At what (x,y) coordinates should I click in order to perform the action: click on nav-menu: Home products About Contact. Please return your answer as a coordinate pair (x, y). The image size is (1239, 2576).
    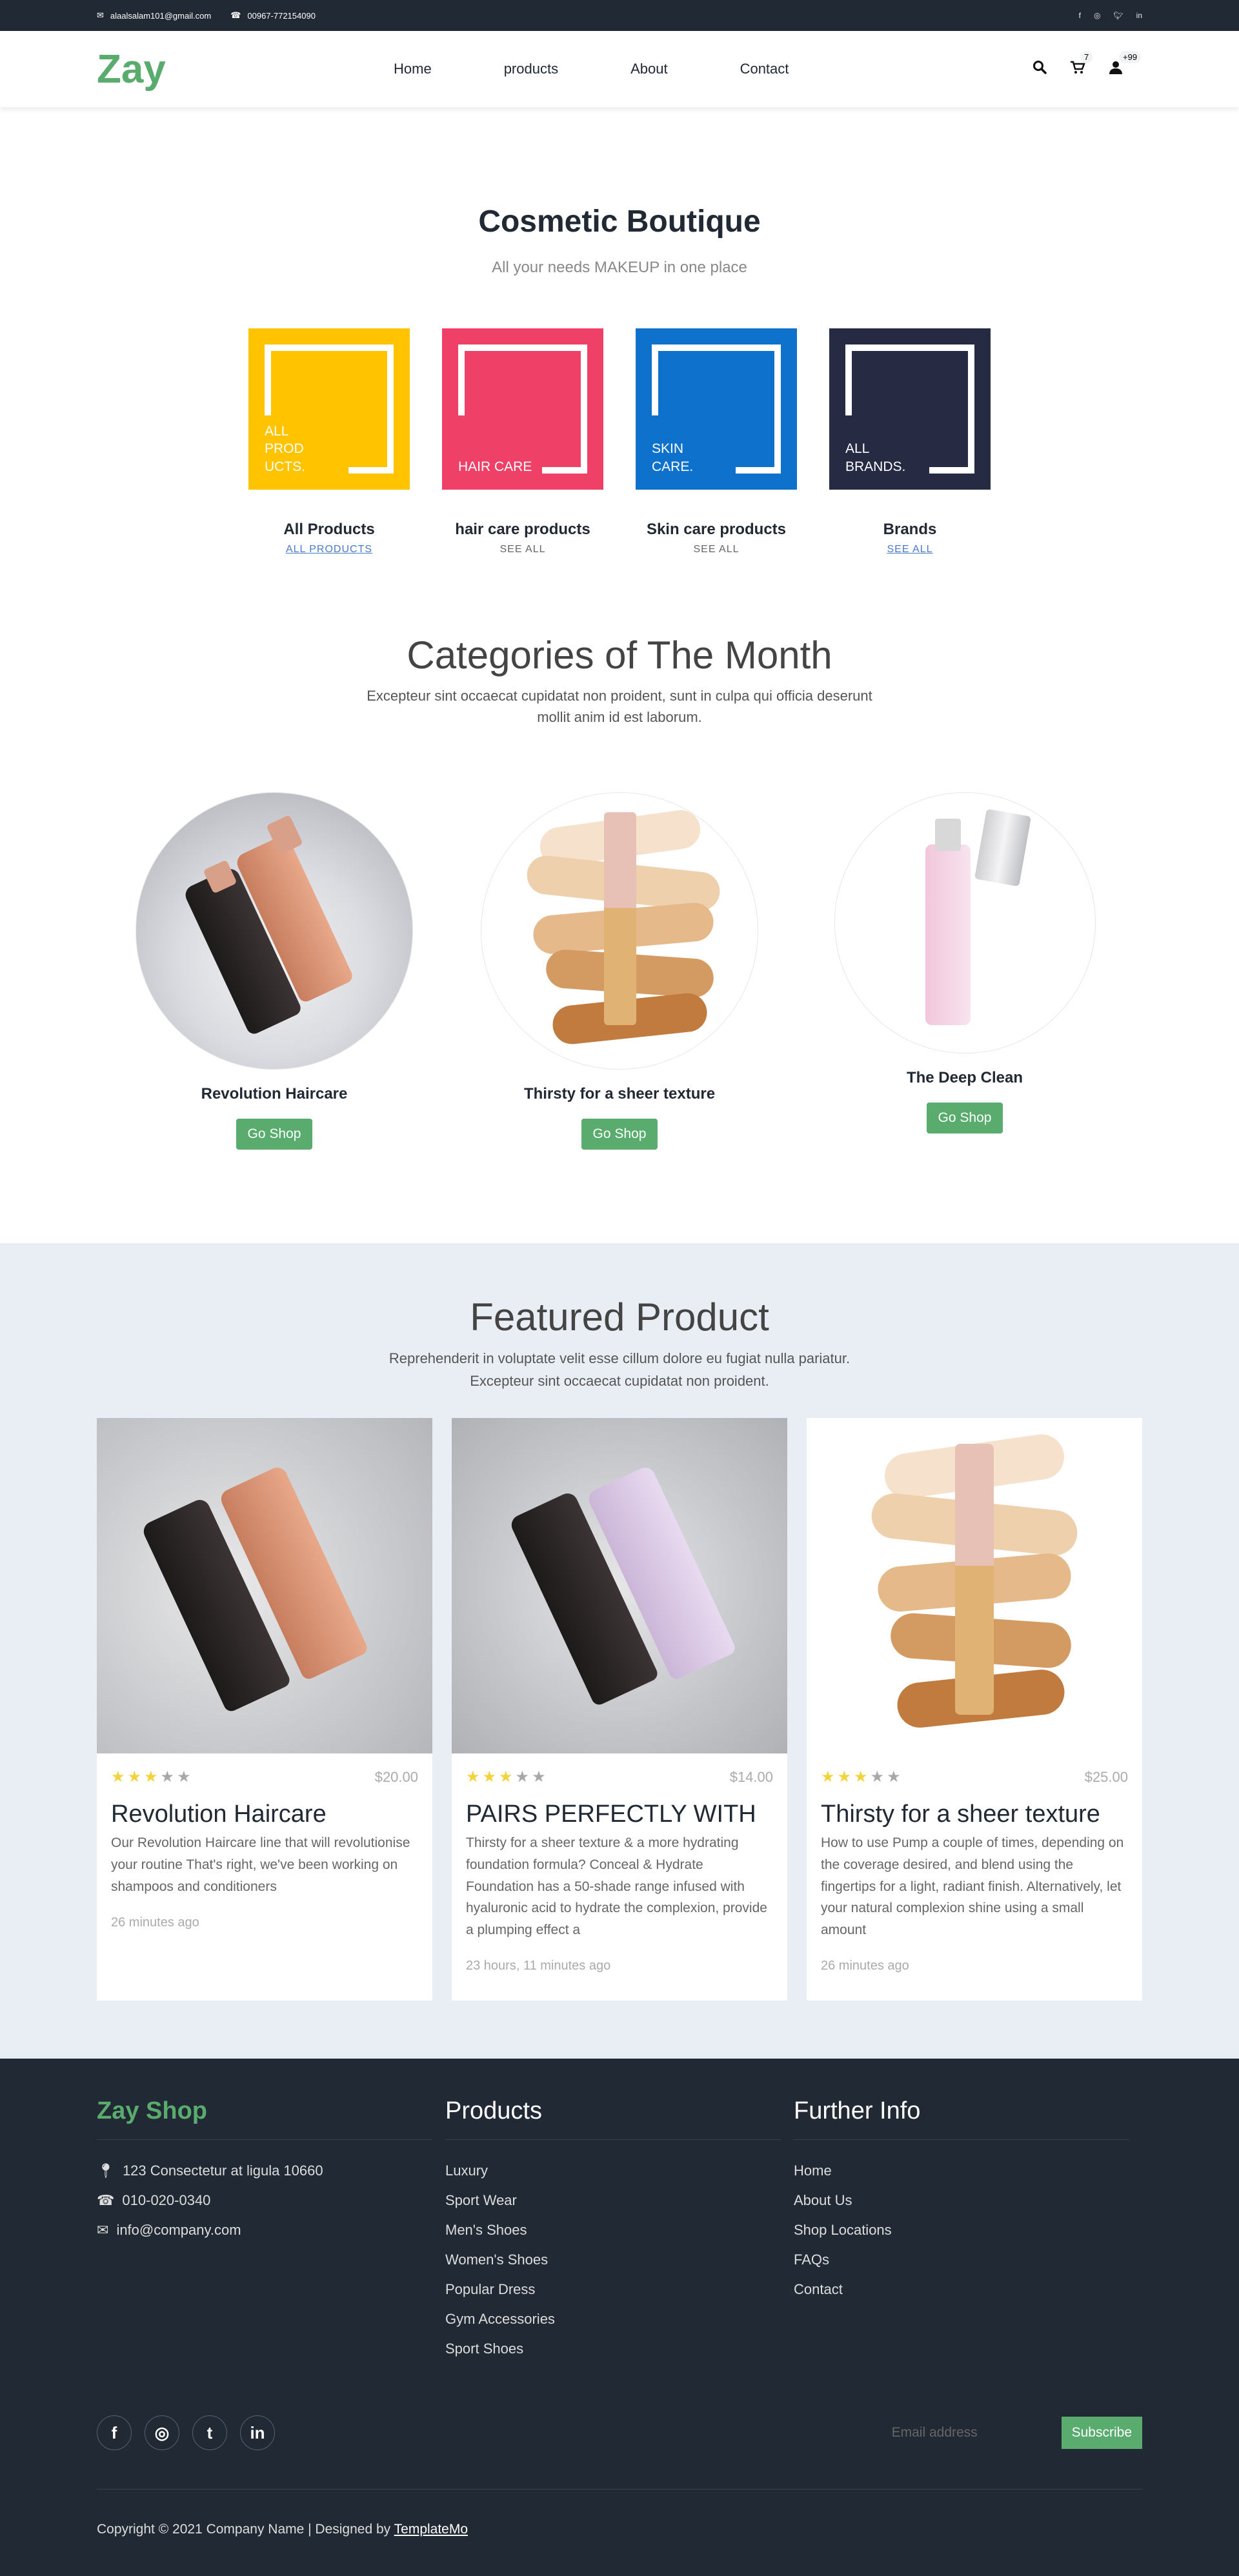
    Looking at the image, I should click on (591, 69).